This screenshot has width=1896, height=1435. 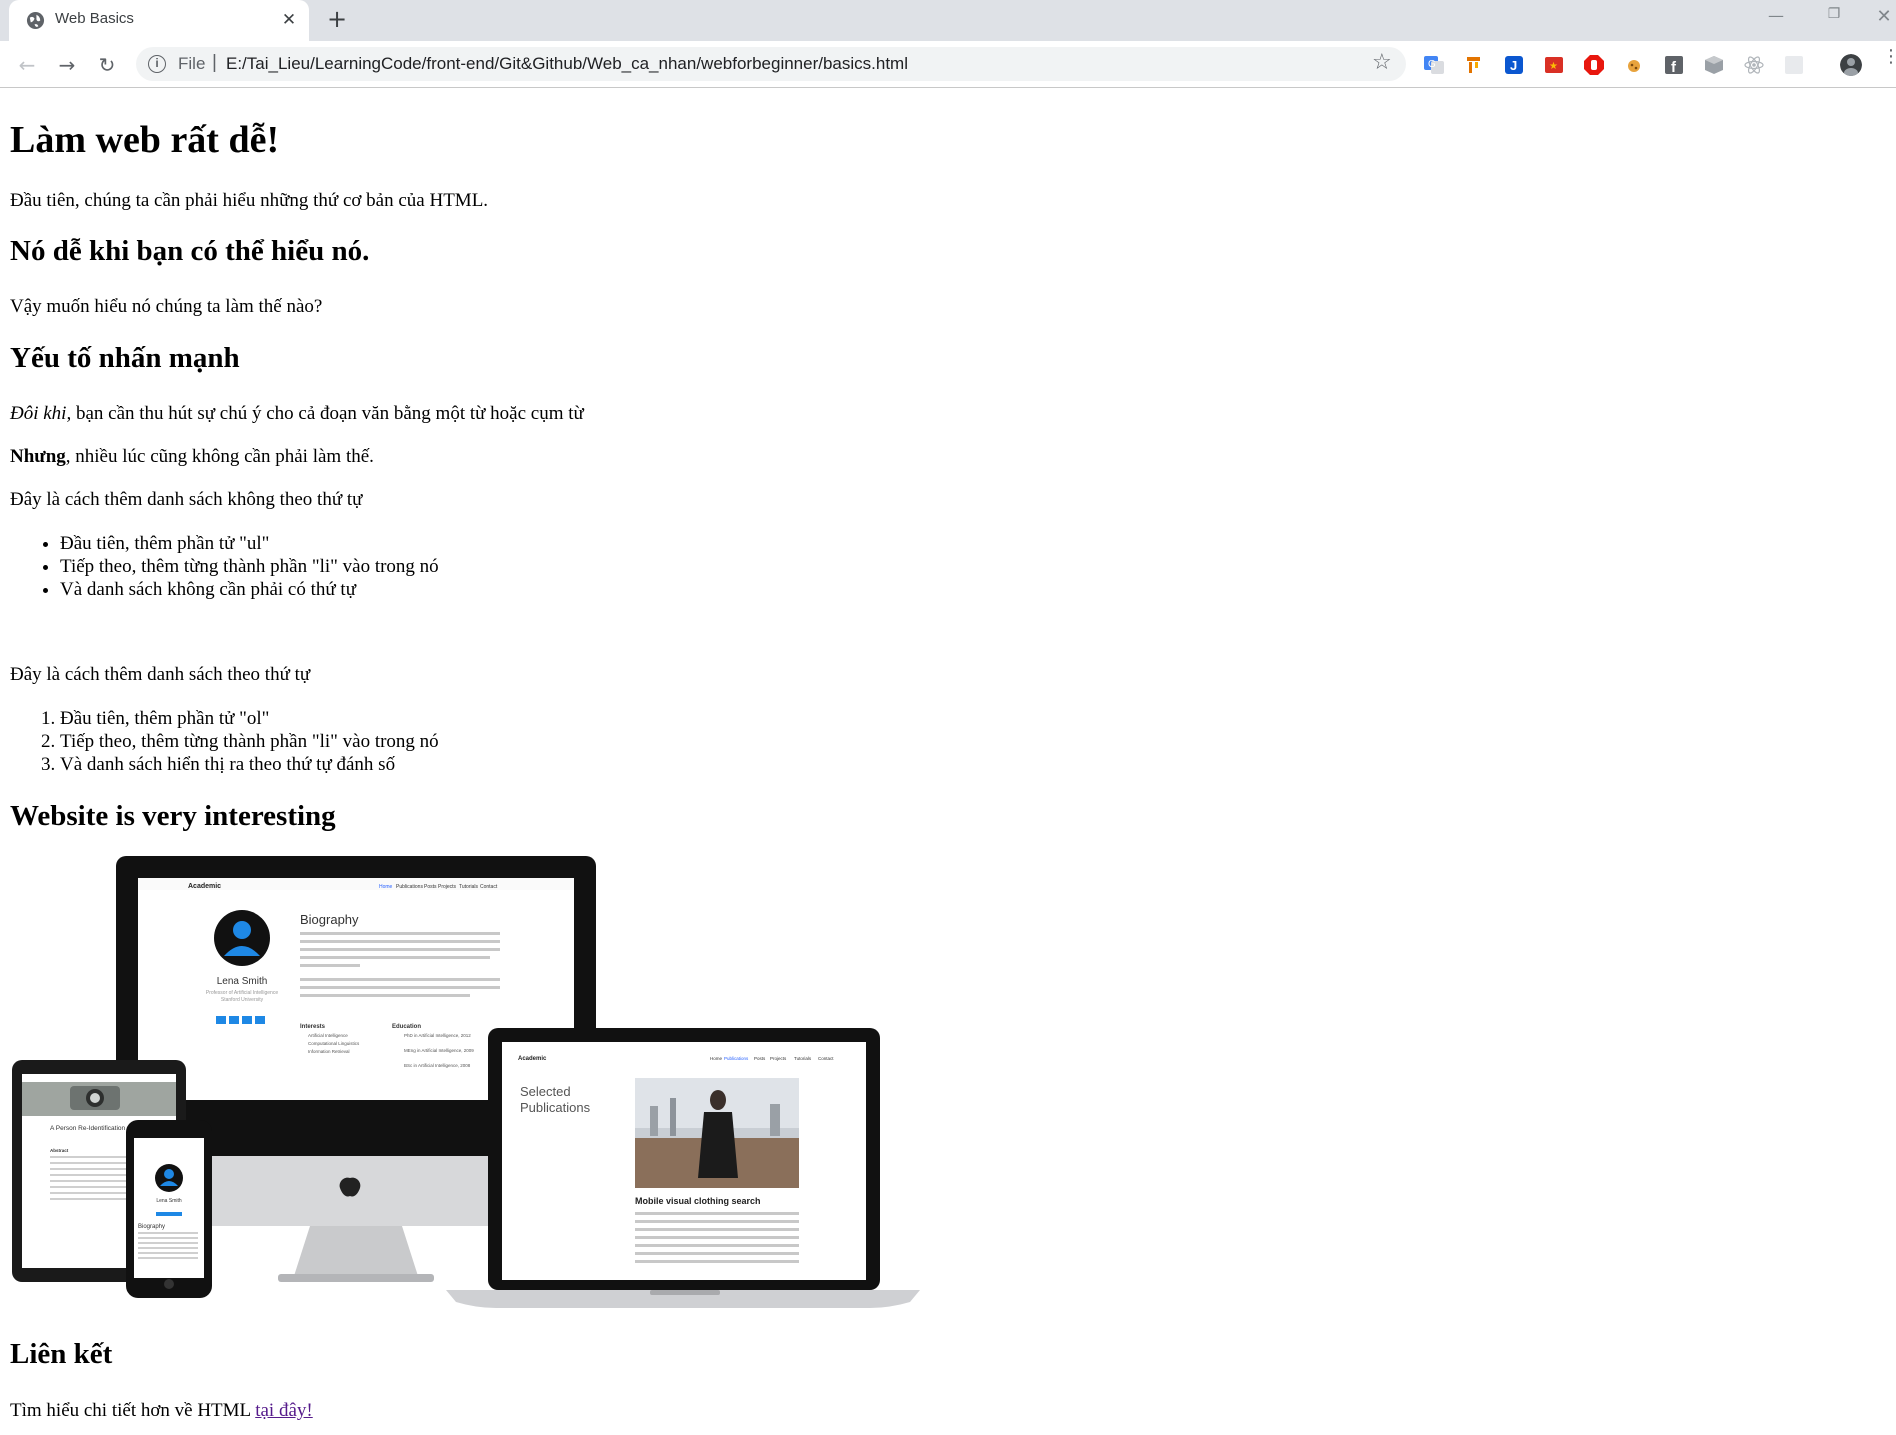 I want to click on scheme-label: File, so click(x=192, y=63).